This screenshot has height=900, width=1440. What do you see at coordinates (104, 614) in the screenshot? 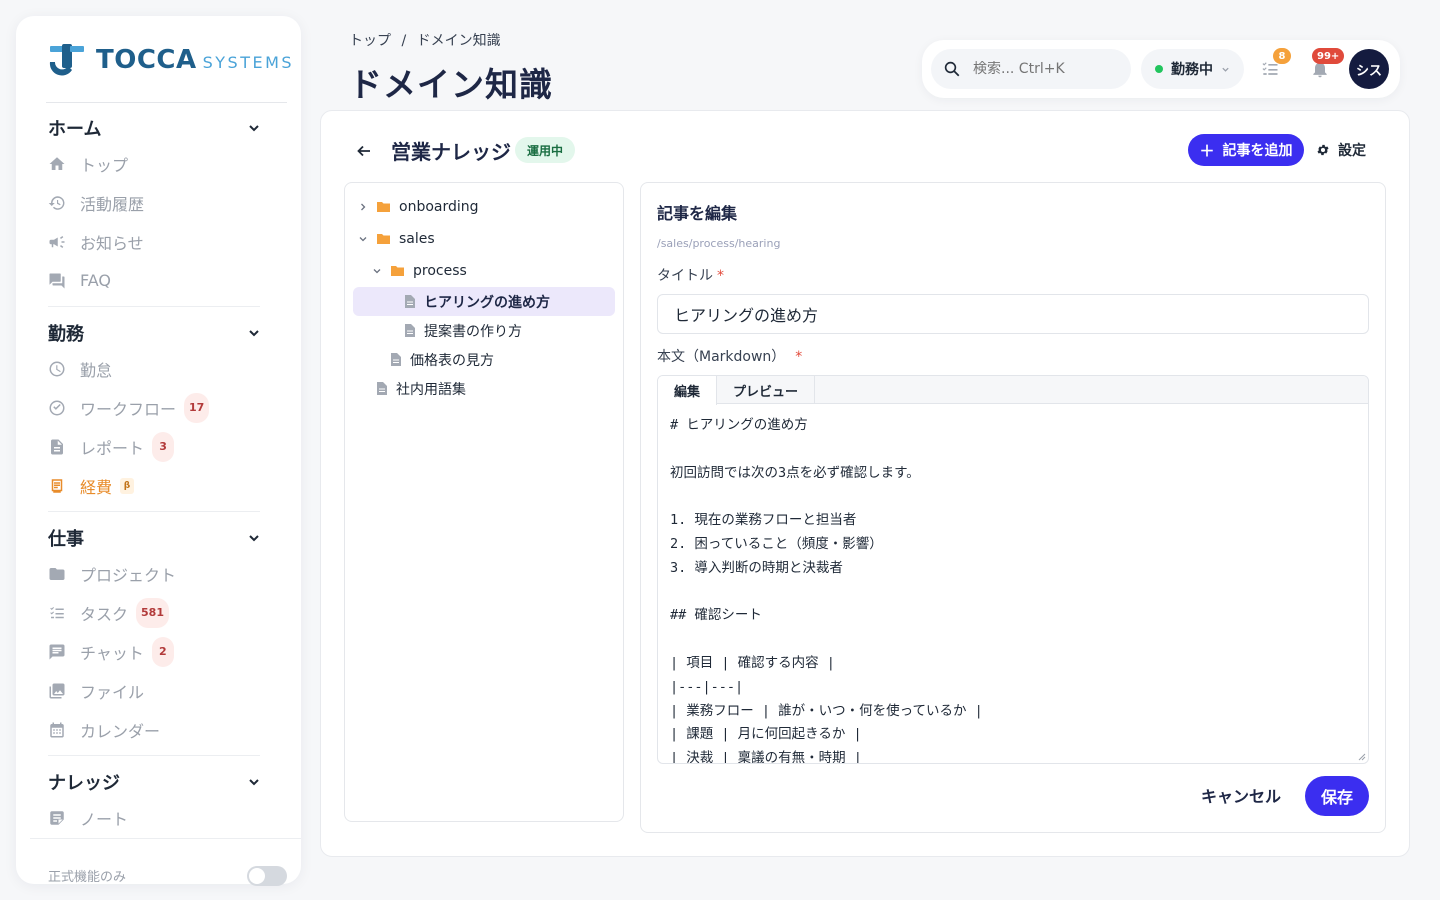
I see `sidebar-item-label: タスク` at bounding box center [104, 614].